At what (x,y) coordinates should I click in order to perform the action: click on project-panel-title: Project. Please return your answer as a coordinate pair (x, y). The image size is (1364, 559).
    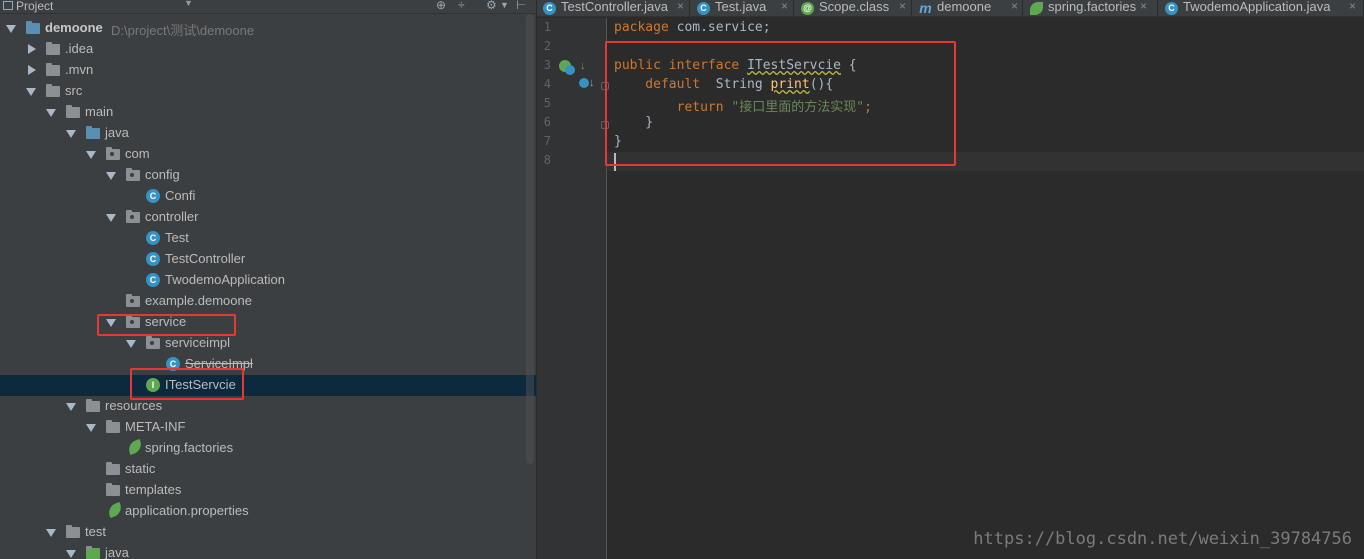
    Looking at the image, I should click on (34, 6).